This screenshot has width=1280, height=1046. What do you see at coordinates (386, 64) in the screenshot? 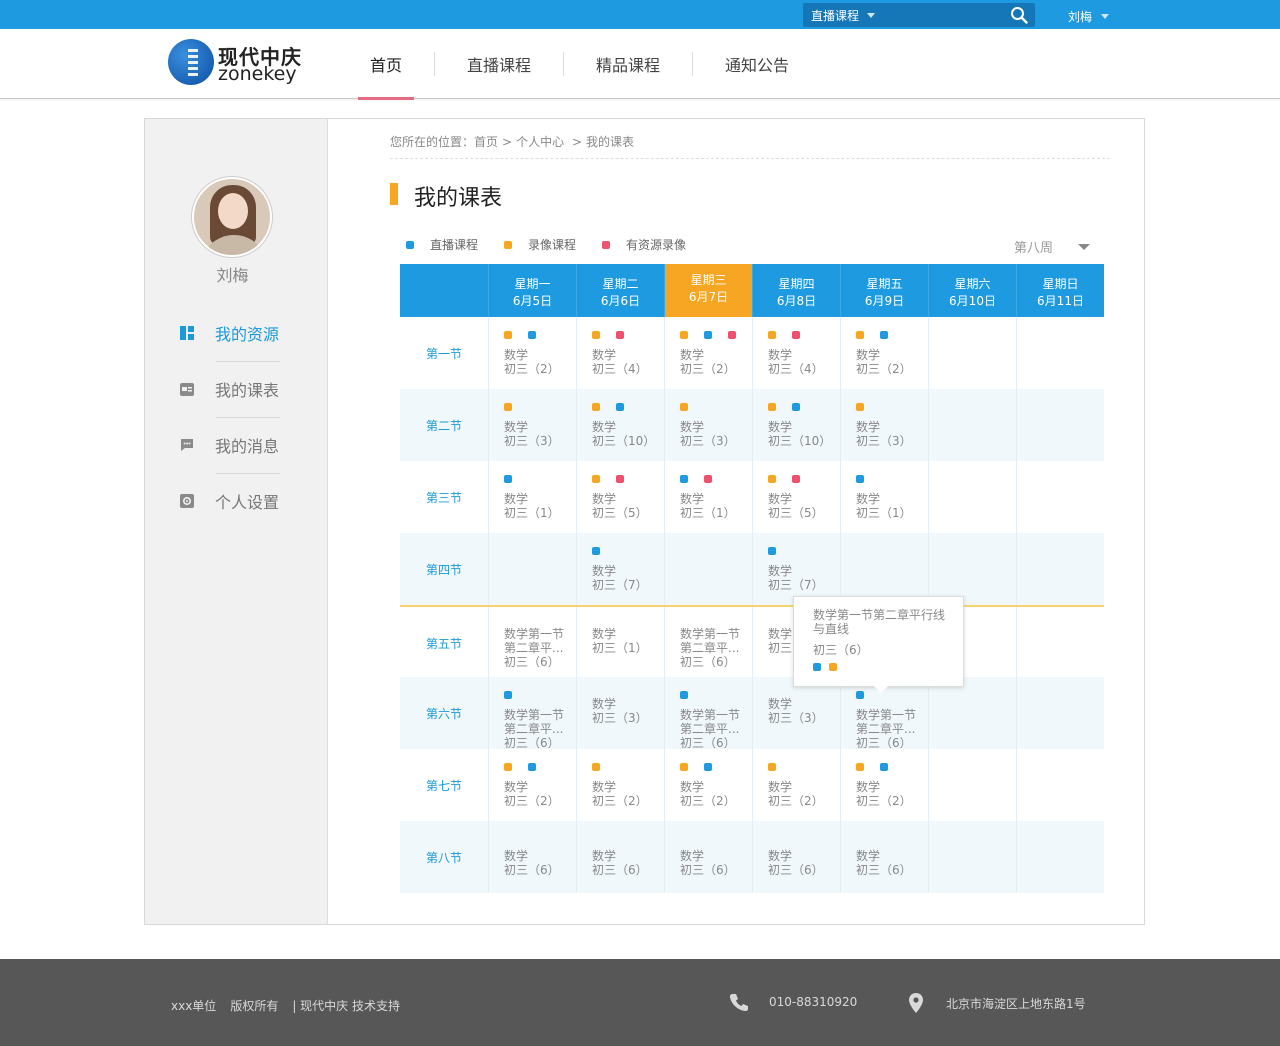
I see `nav-home: 首页` at bounding box center [386, 64].